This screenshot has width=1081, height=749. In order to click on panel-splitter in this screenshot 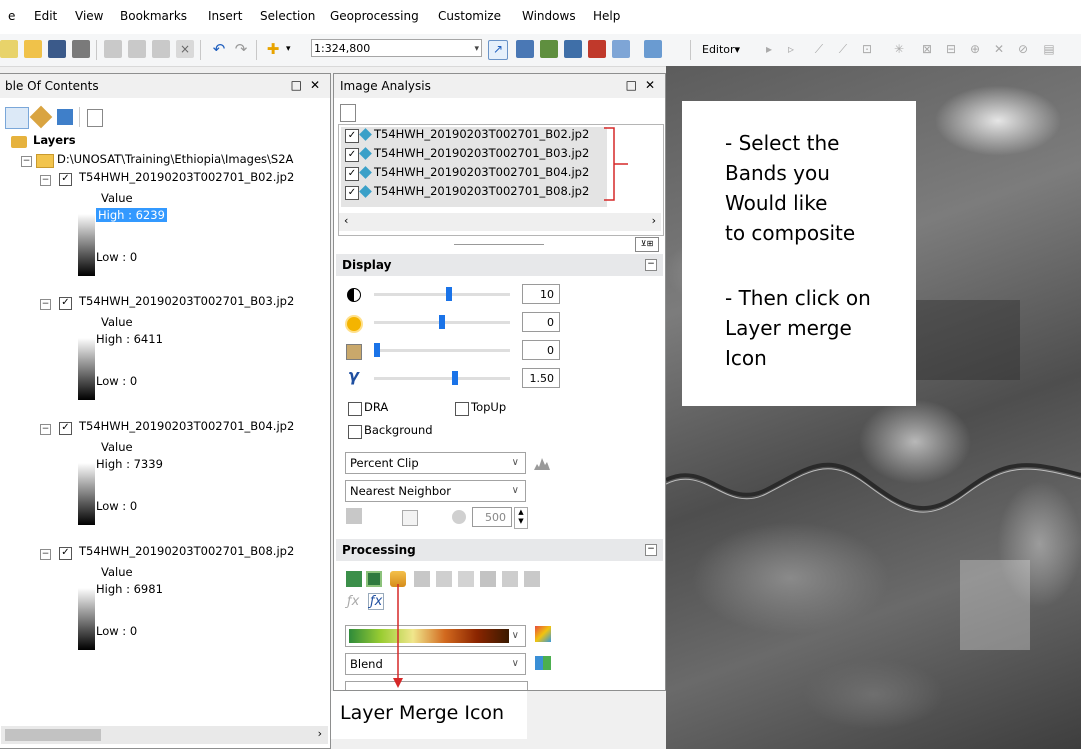, I will do `click(499, 244)`.